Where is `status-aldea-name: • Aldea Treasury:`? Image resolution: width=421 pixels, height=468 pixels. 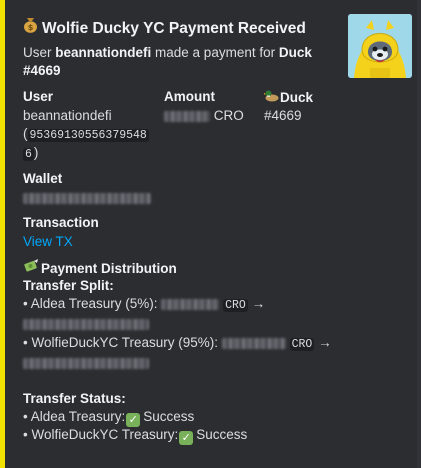
status-aldea-name: • Aldea Treasury: is located at coordinates (74, 416).